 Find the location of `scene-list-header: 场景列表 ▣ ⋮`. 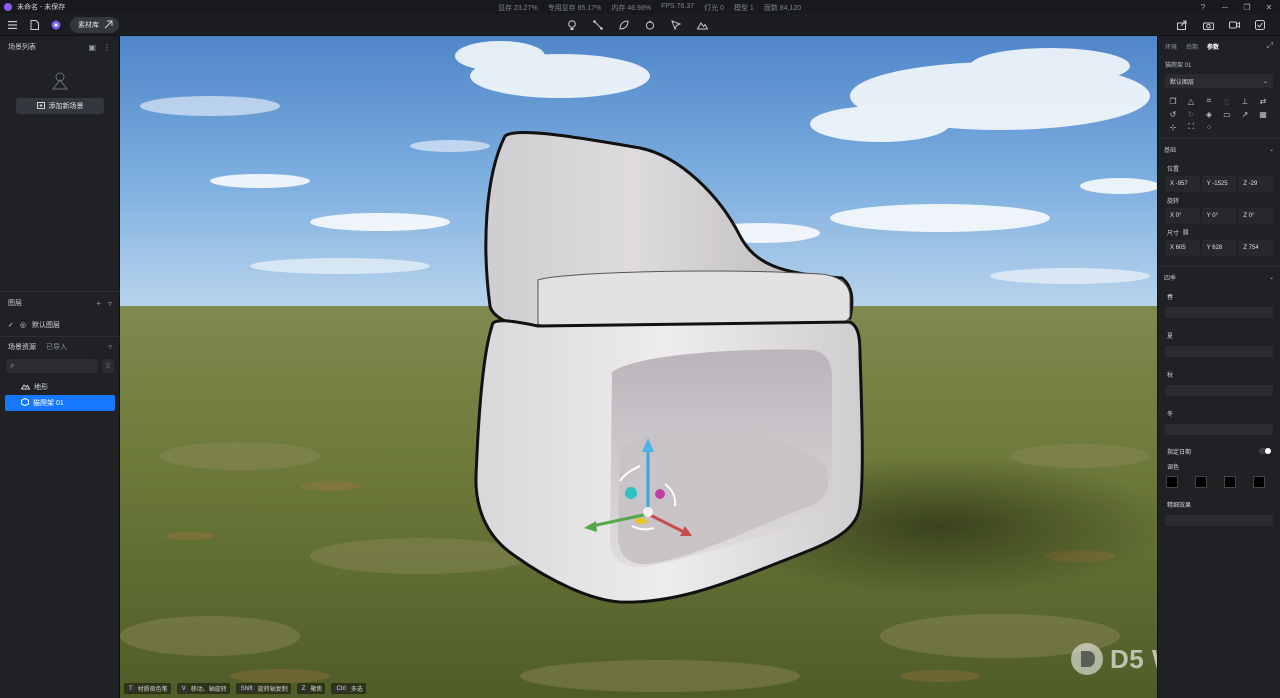

scene-list-header: 场景列表 ▣ ⋮ is located at coordinates (59, 47).